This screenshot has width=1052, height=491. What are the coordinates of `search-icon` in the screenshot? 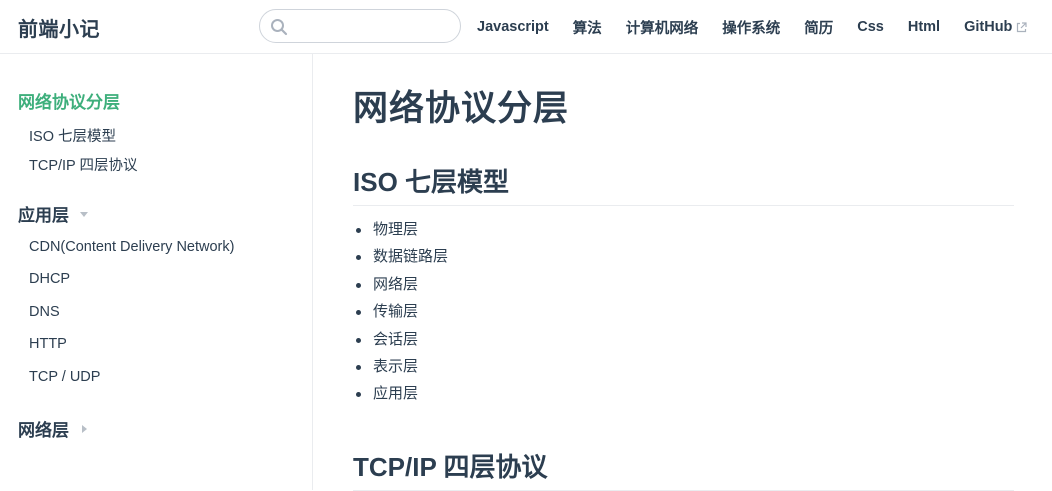 It's located at (279, 27).